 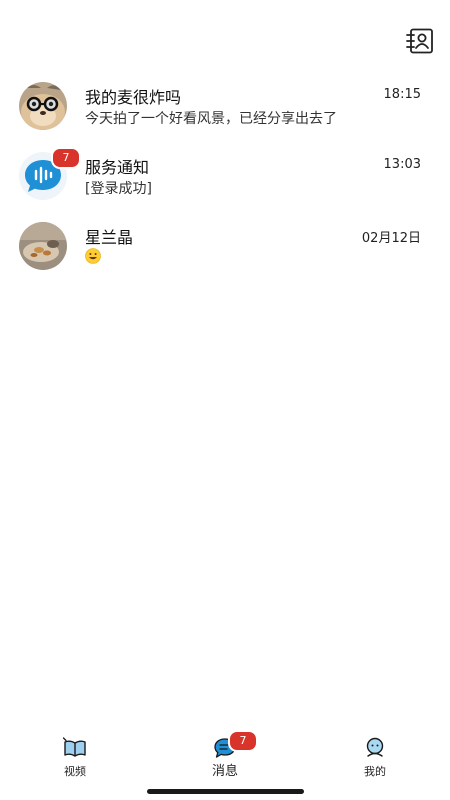 I want to click on conversation-item: 我的麦很炸吗 18:15 今天拍了一个好看风景，已经分享出去了, so click(x=225, y=107).